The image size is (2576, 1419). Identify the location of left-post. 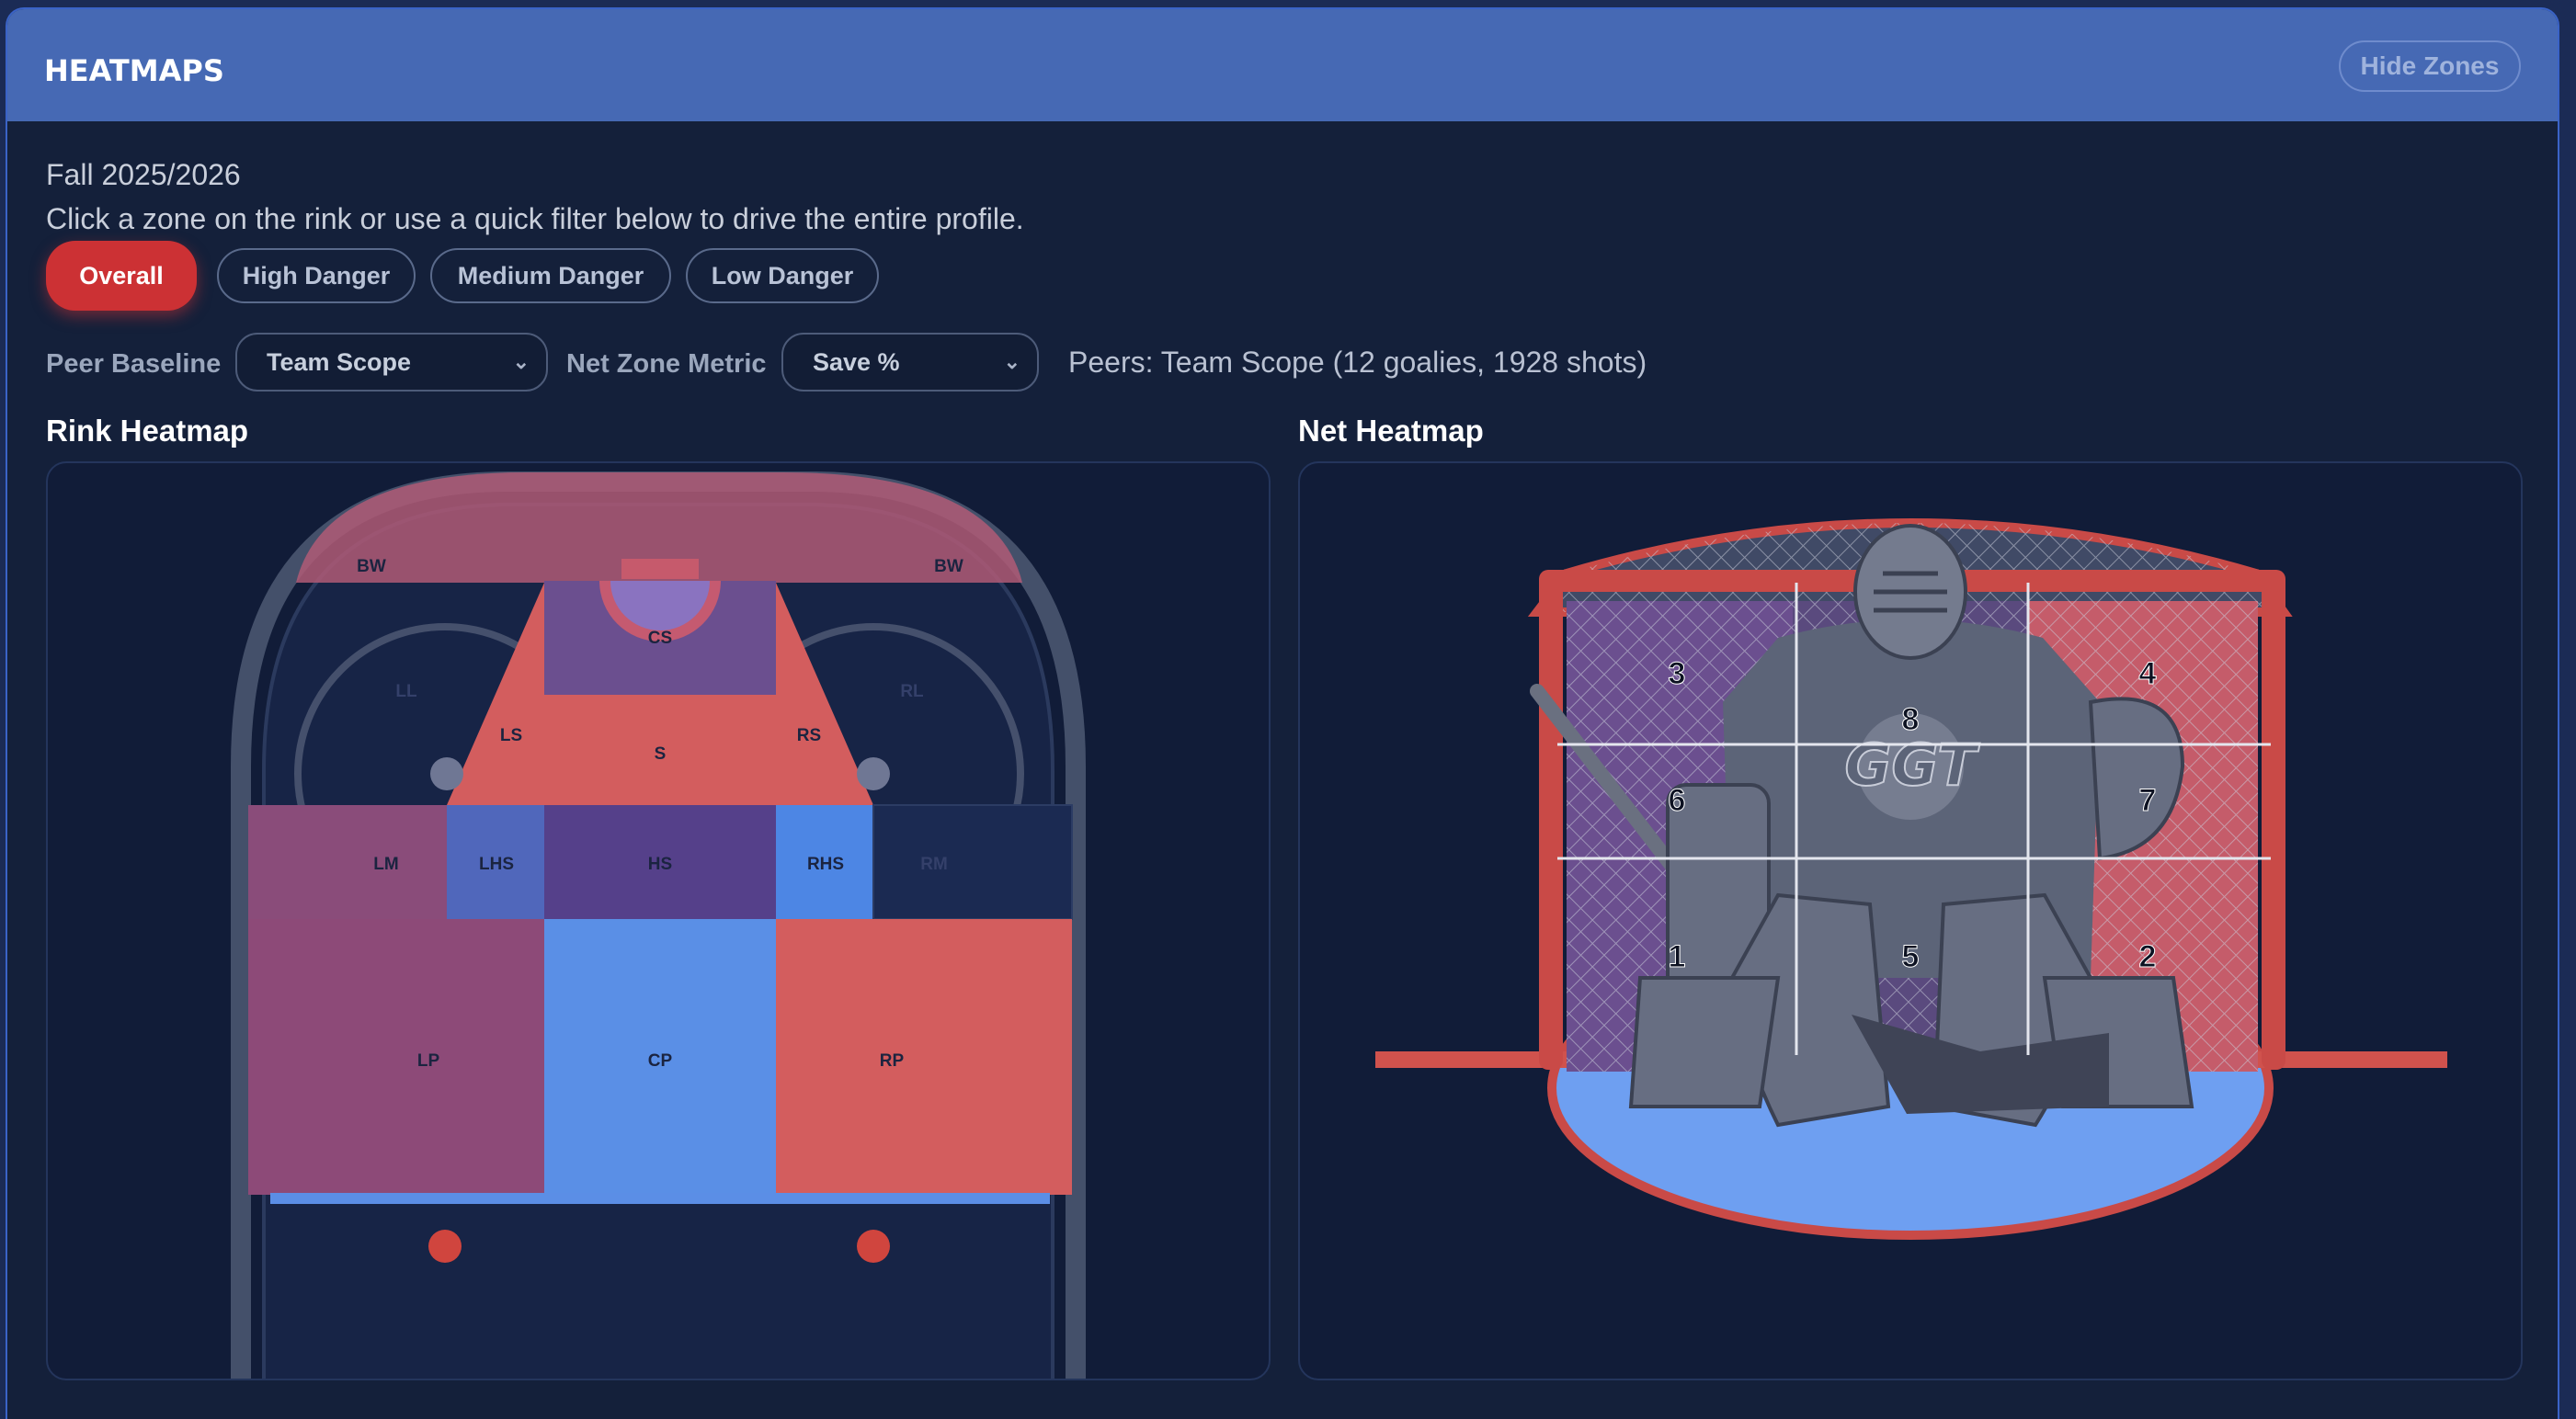
(1551, 822).